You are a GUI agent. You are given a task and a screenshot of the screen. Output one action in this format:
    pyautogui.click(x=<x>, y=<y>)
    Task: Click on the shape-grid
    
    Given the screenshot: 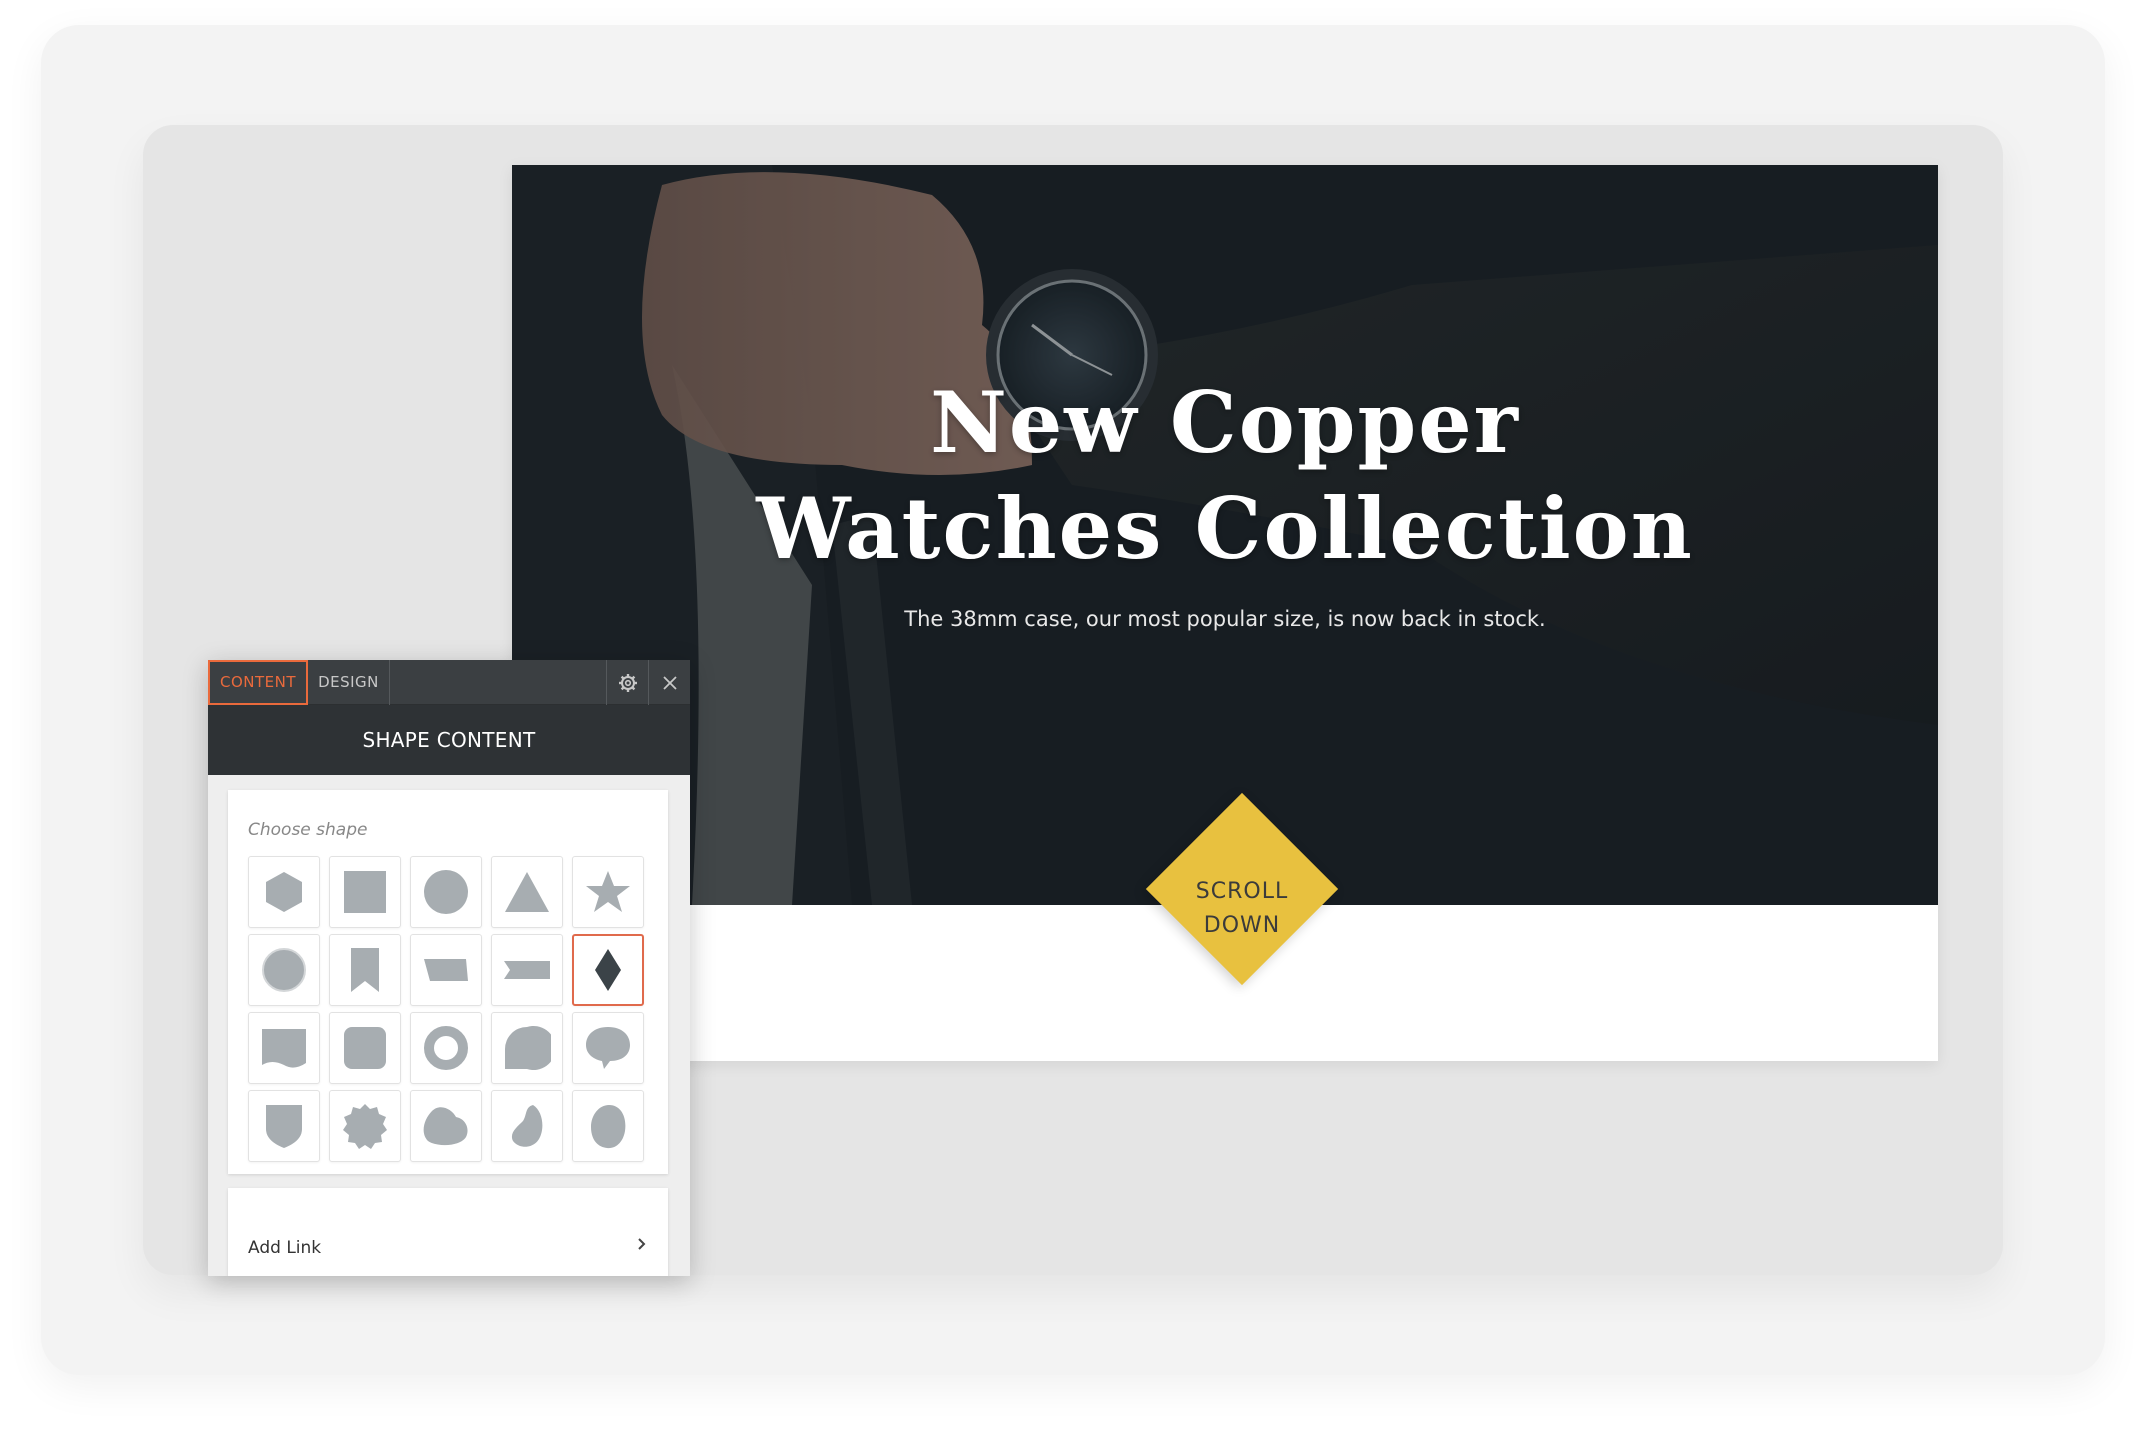 What is the action you would take?
    pyautogui.click(x=448, y=1009)
    